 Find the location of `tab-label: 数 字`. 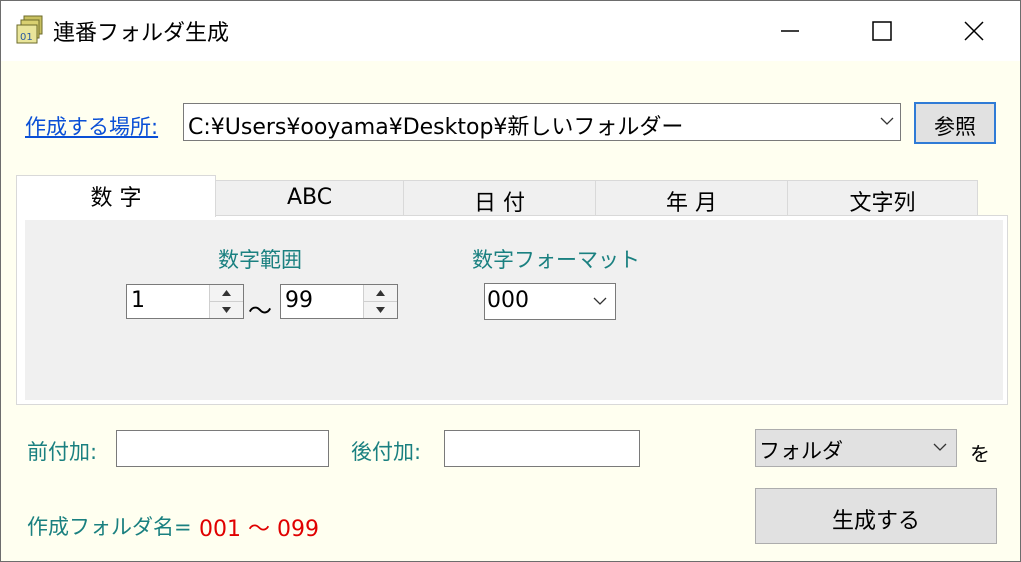

tab-label: 数 字 is located at coordinates (116, 198).